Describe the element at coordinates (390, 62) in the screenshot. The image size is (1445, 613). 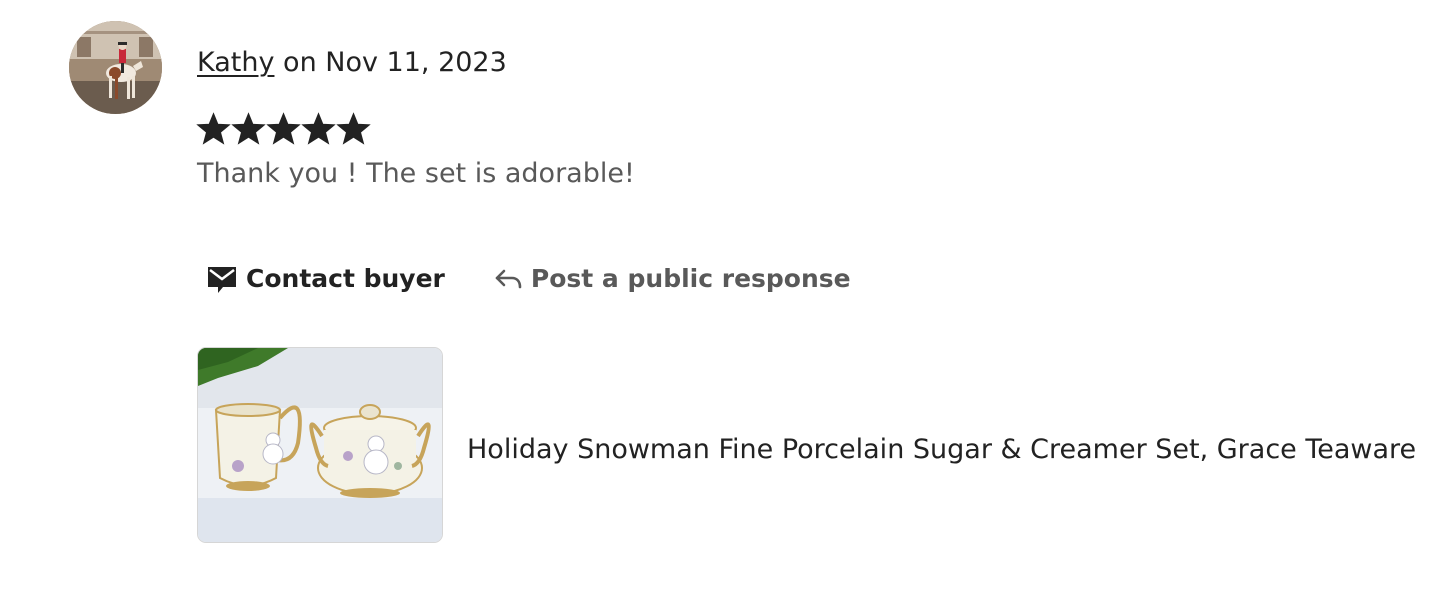
I see `review-date: on Nov 11, 2023` at that location.